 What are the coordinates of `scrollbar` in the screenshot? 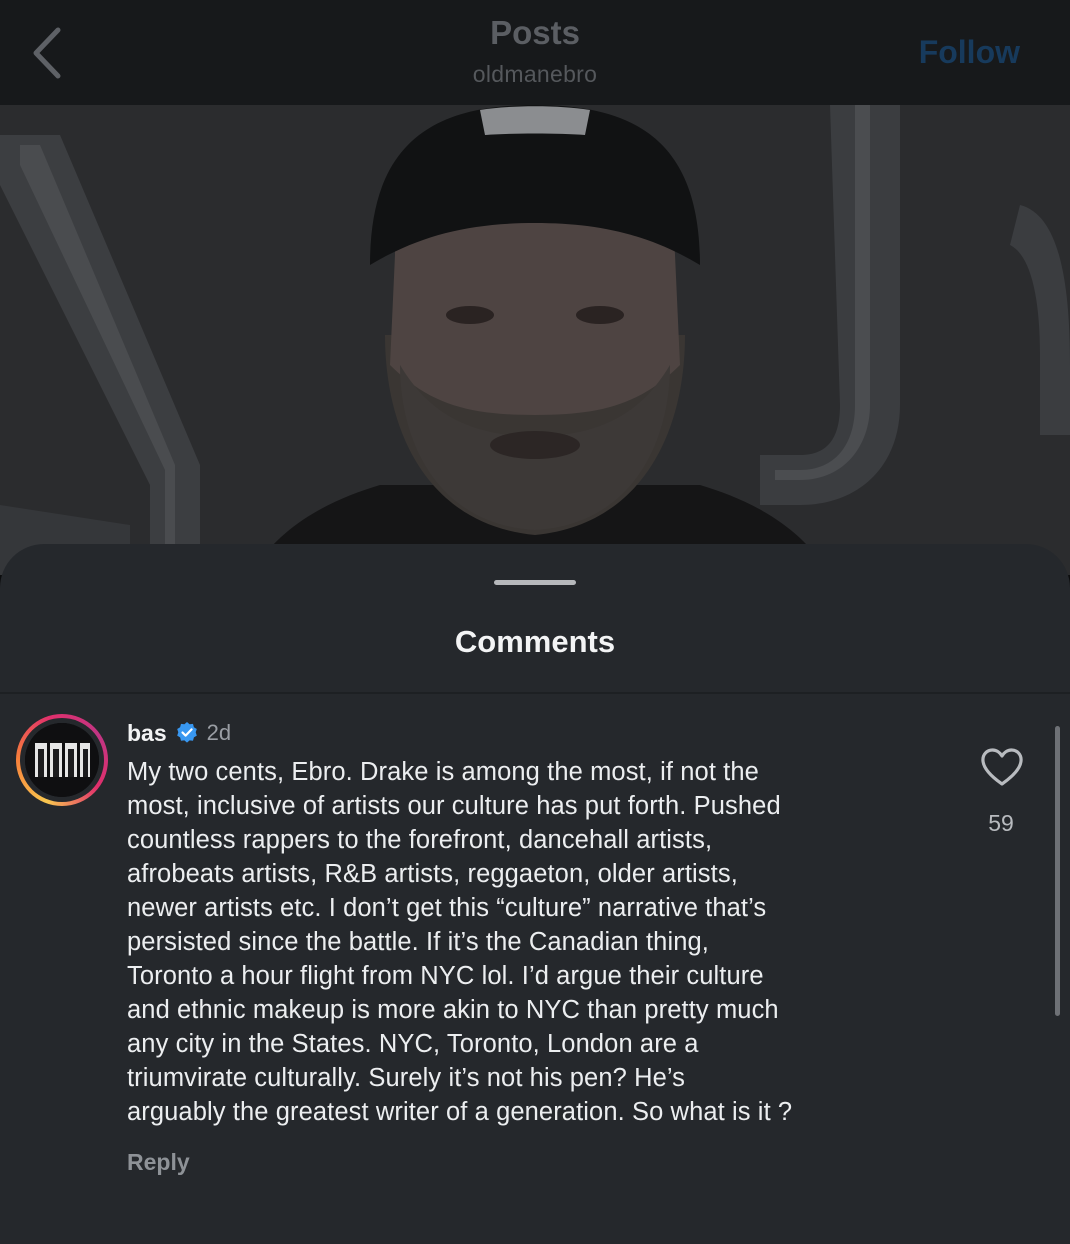 It's located at (1057, 871).